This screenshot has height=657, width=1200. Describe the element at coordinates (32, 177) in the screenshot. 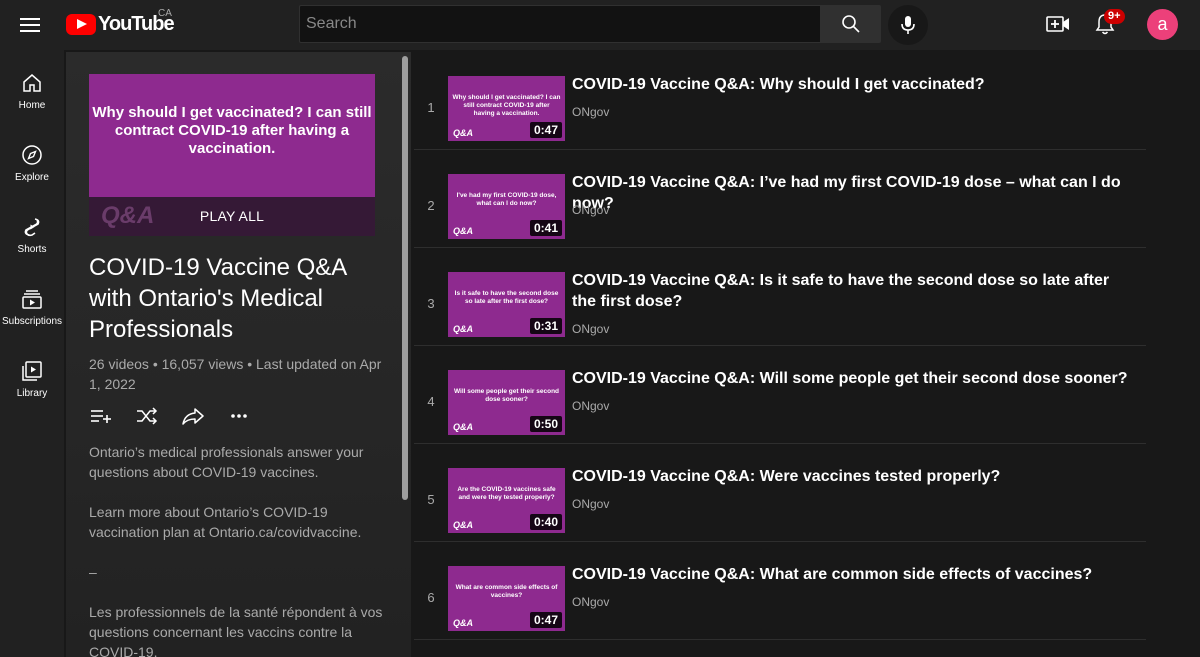

I see `guide-item-label: Explore` at that location.